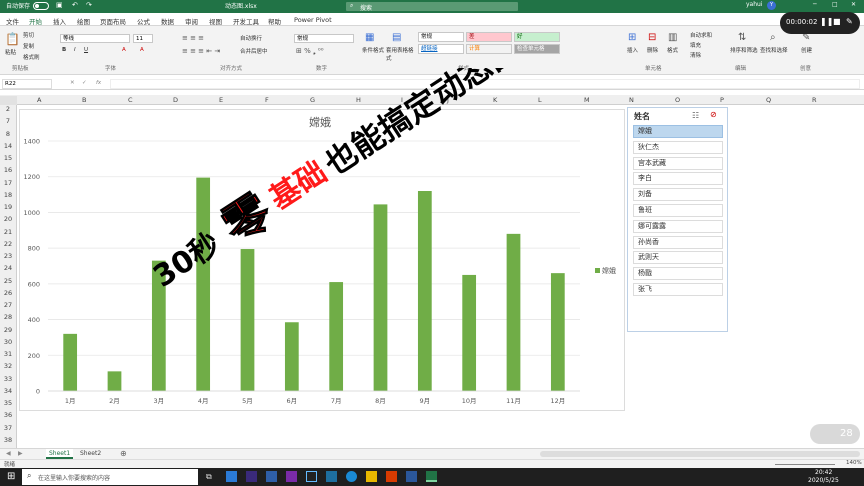  Describe the element at coordinates (8, 146) in the screenshot. I see `row-header: 14` at that location.